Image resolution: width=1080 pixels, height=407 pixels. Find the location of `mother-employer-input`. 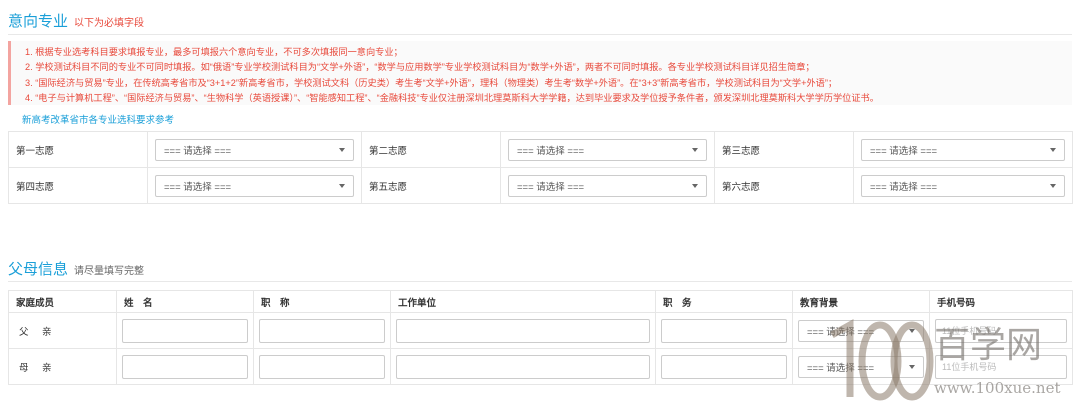

mother-employer-input is located at coordinates (523, 366).